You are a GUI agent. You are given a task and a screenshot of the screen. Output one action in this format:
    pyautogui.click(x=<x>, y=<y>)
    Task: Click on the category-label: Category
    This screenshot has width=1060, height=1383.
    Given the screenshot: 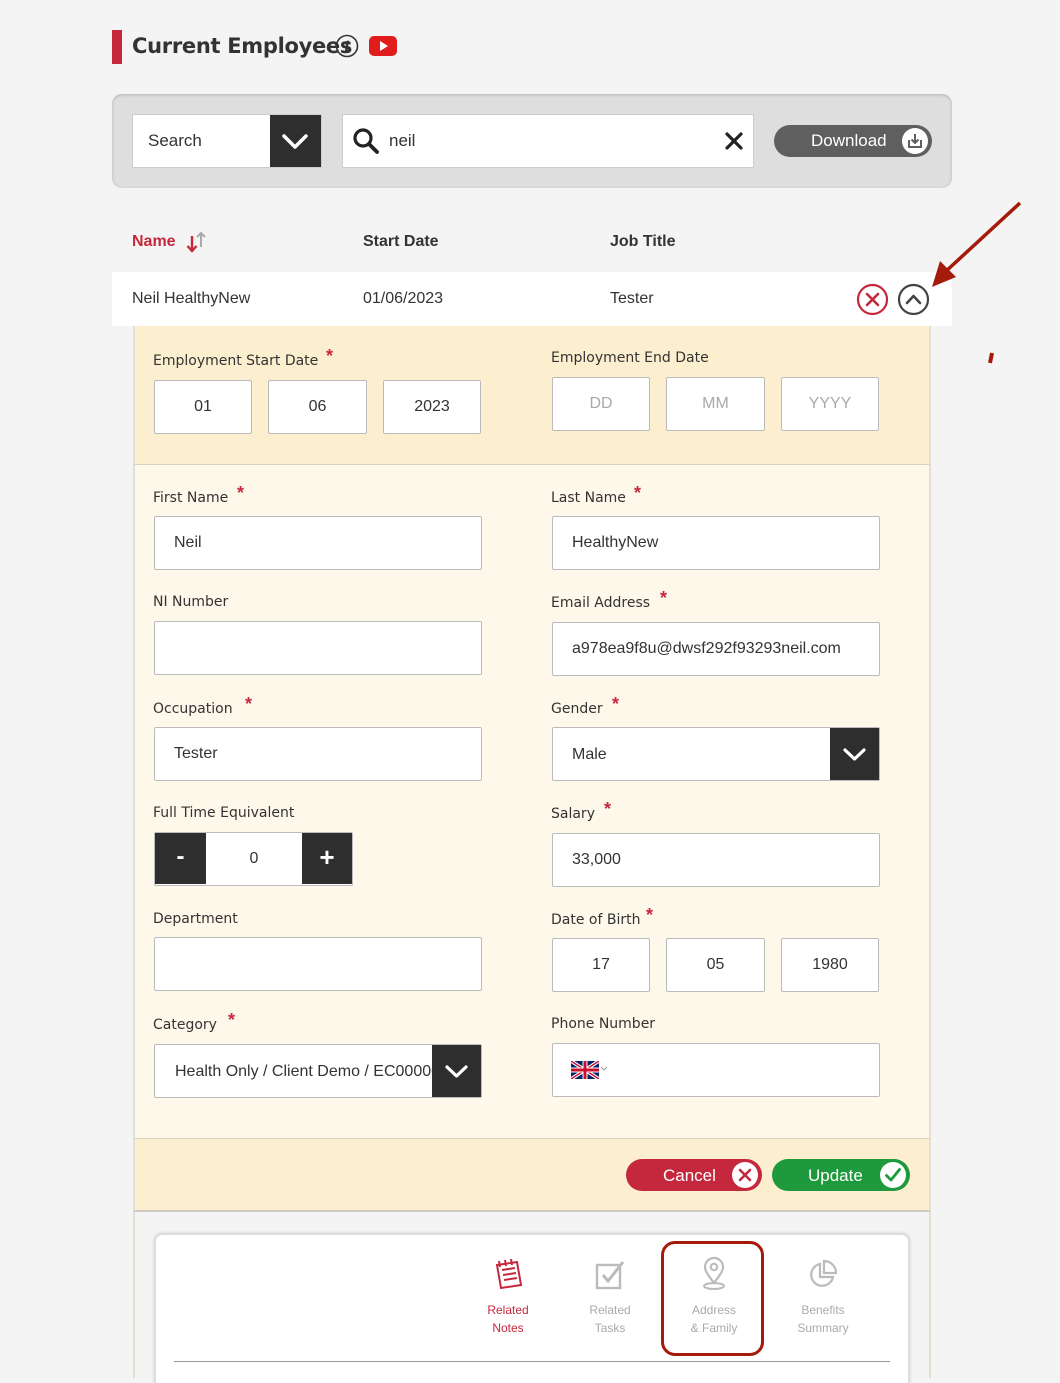 What is the action you would take?
    pyautogui.click(x=185, y=1025)
    